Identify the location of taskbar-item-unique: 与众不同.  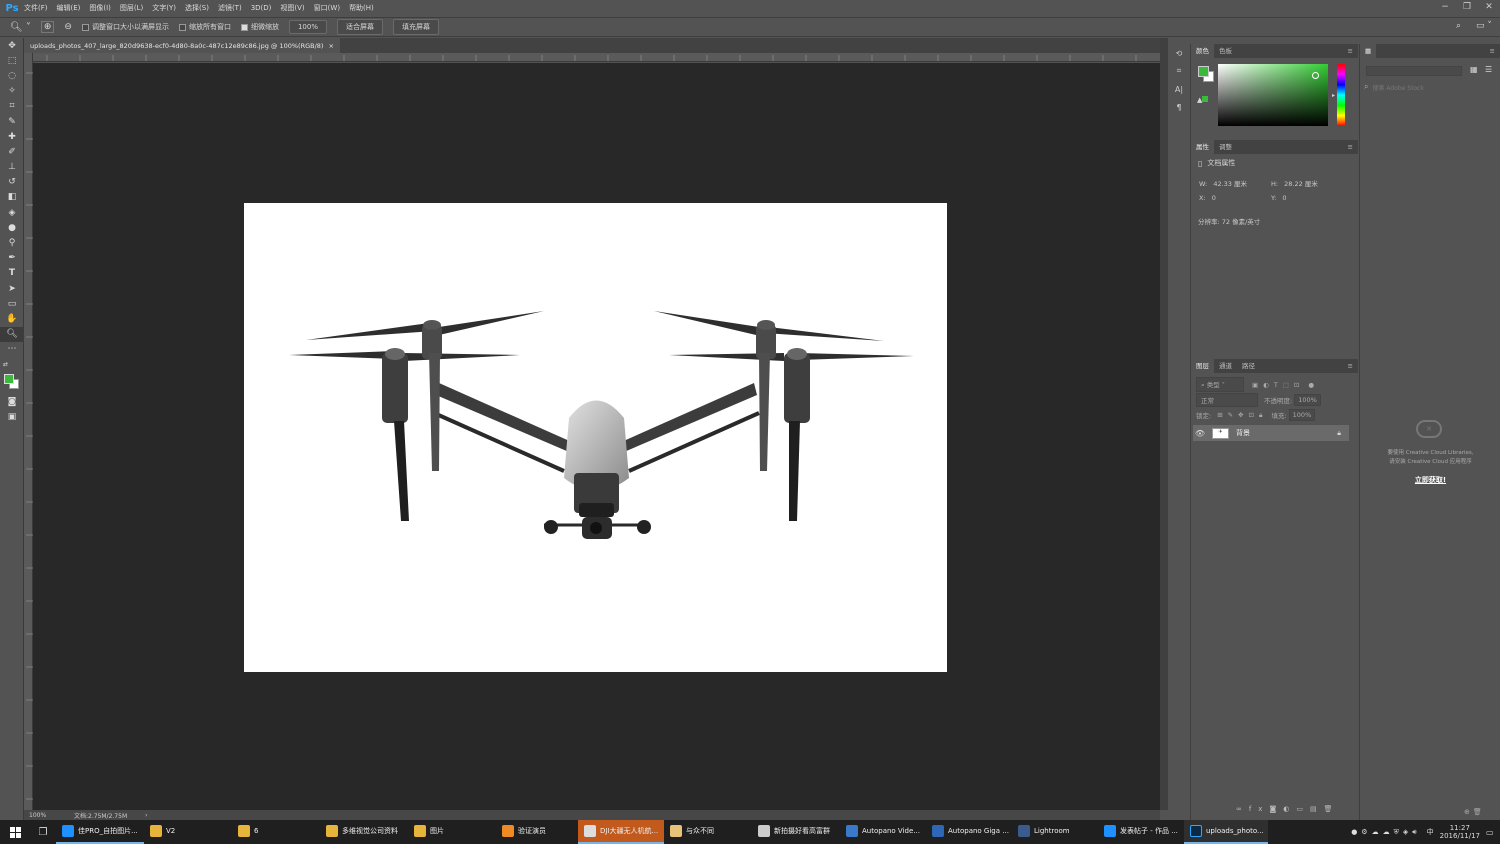
(708, 832).